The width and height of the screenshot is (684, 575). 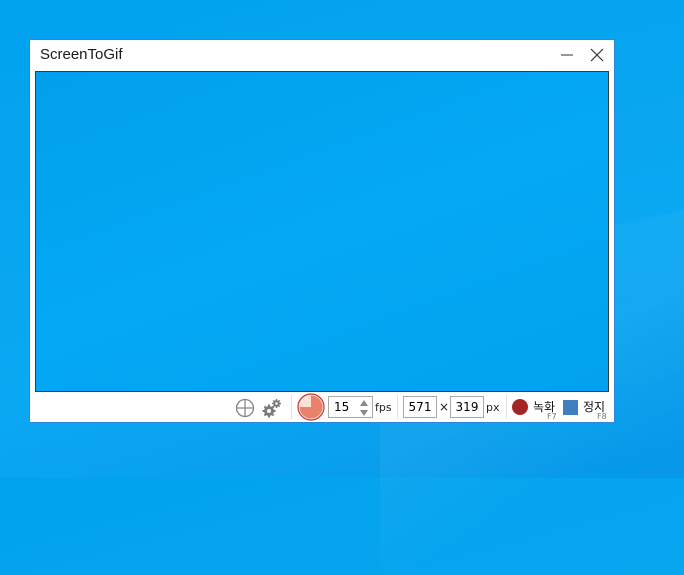 What do you see at coordinates (570, 407) in the screenshot?
I see `stop-icon` at bounding box center [570, 407].